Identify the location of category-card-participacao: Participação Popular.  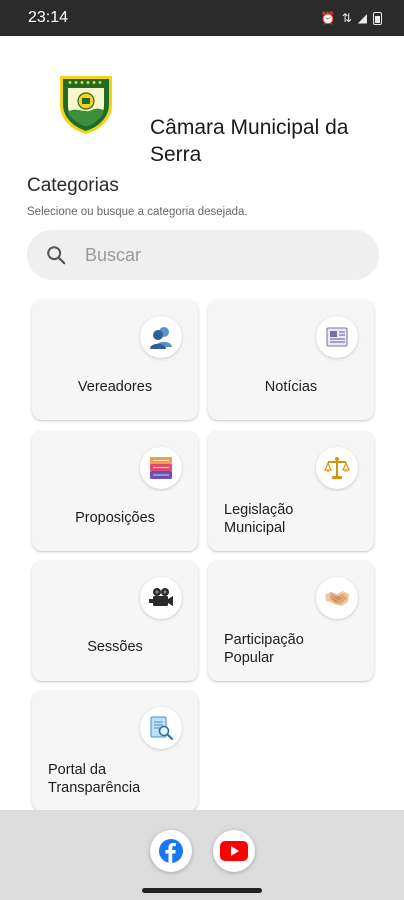
(291, 621).